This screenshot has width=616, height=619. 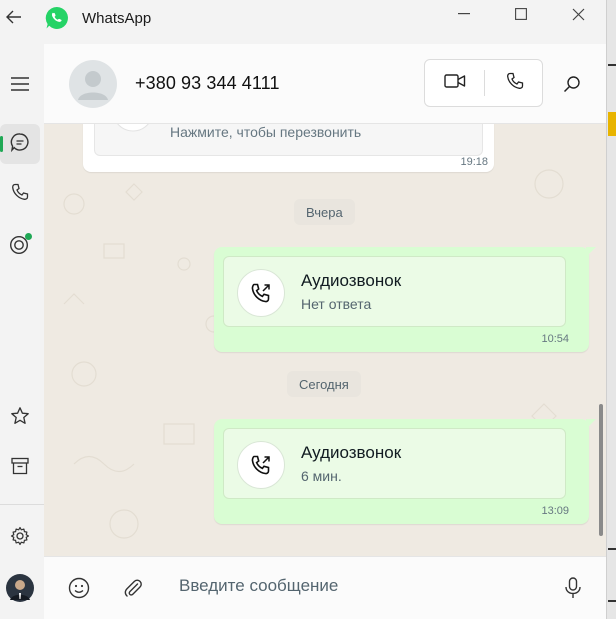 I want to click on nav-status, so click(x=20, y=244).